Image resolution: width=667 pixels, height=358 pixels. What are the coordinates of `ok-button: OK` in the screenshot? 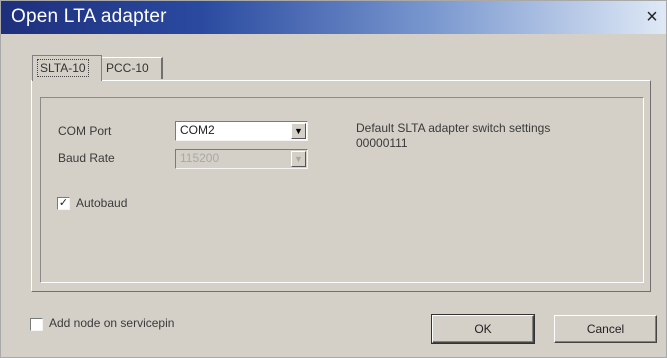 It's located at (483, 329).